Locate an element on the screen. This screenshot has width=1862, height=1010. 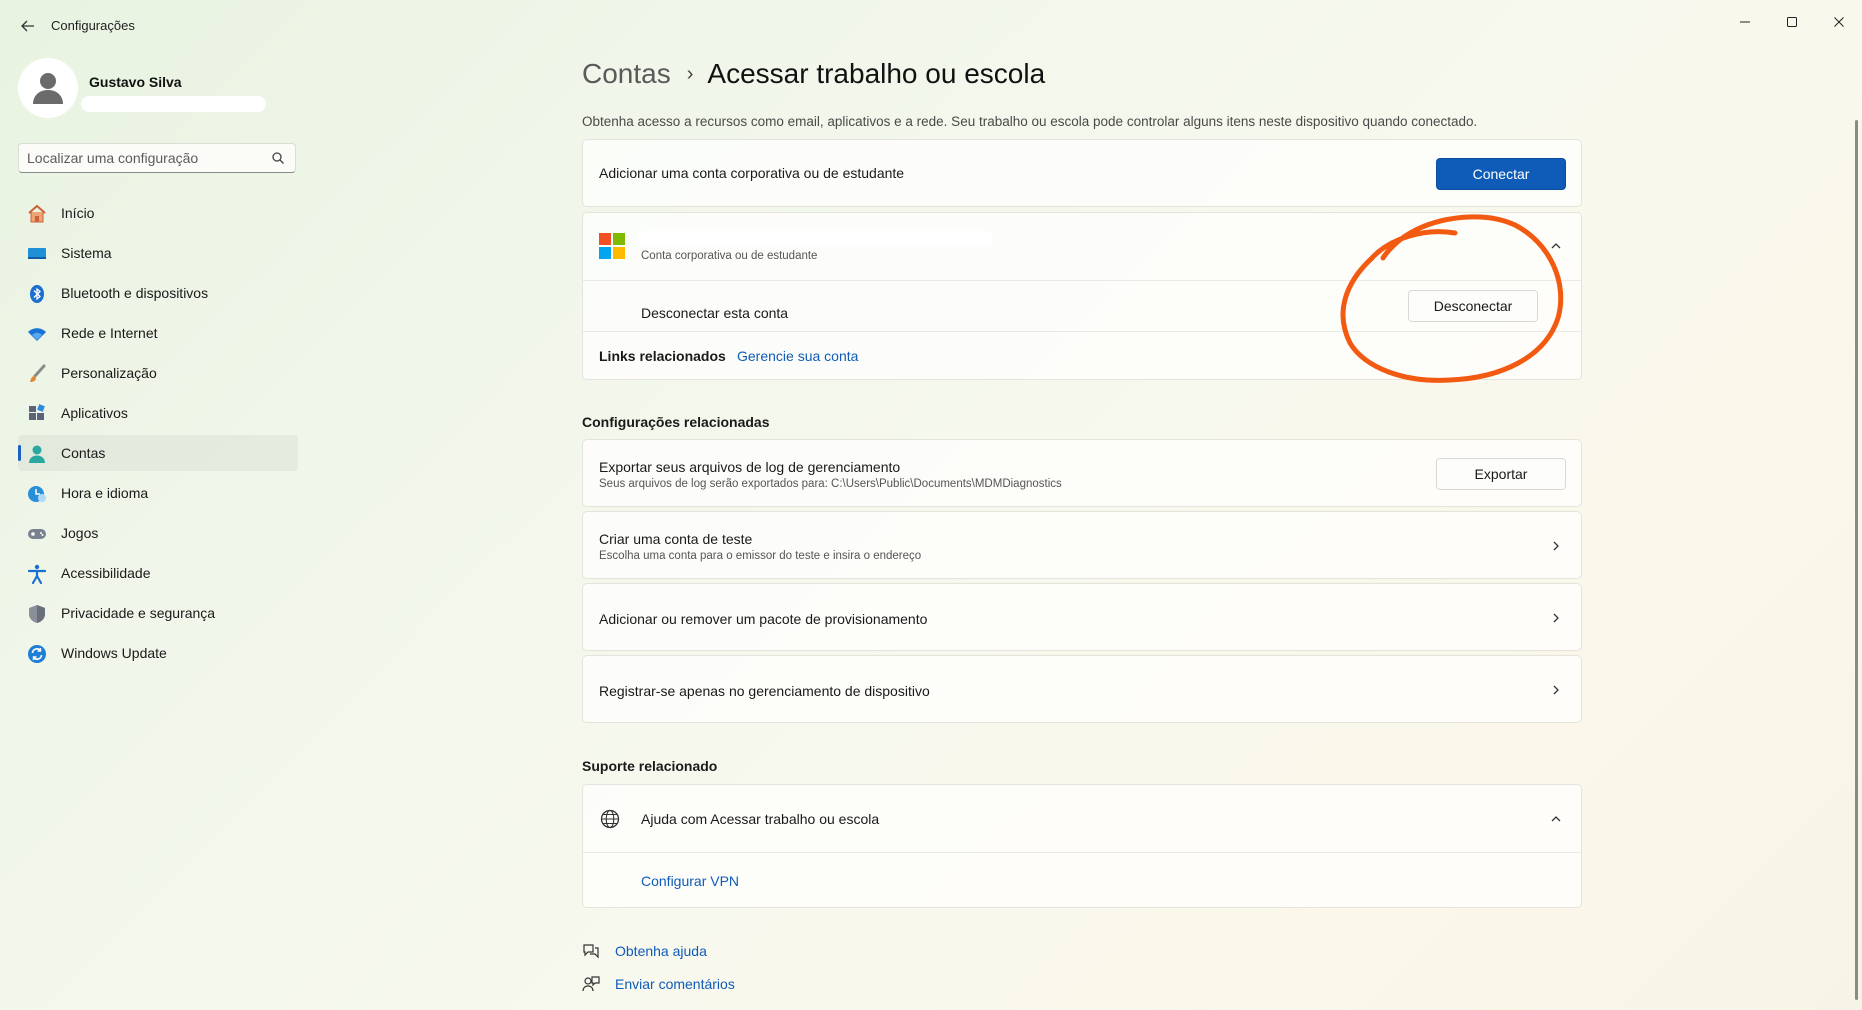
sidebar-item-label: Sistema is located at coordinates (86, 253).